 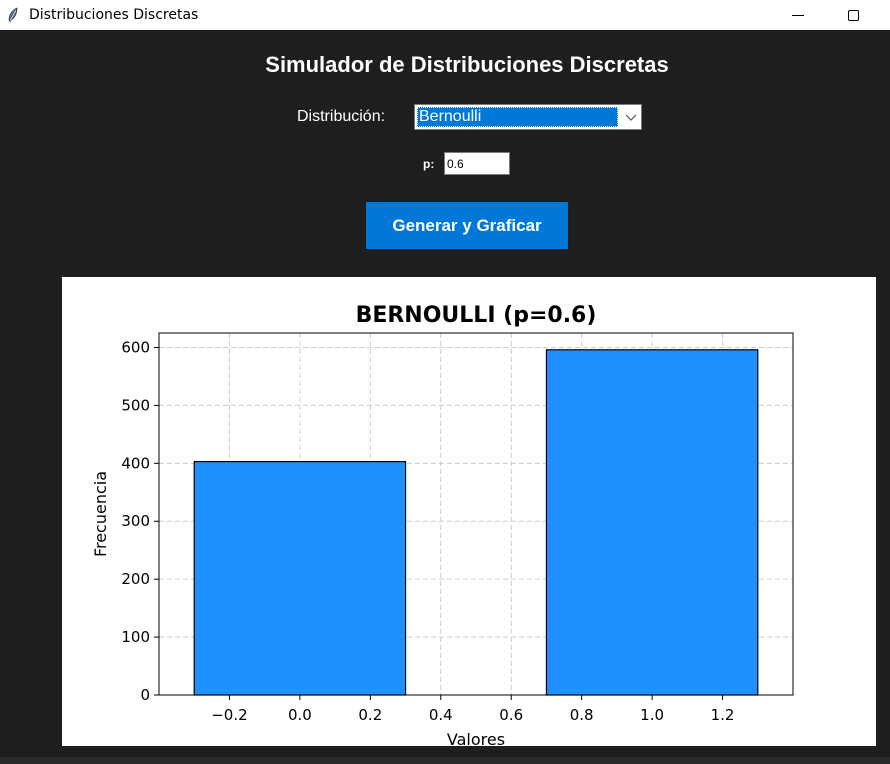 What do you see at coordinates (441, 715) in the screenshot?
I see `x-tick-label: 0.4` at bounding box center [441, 715].